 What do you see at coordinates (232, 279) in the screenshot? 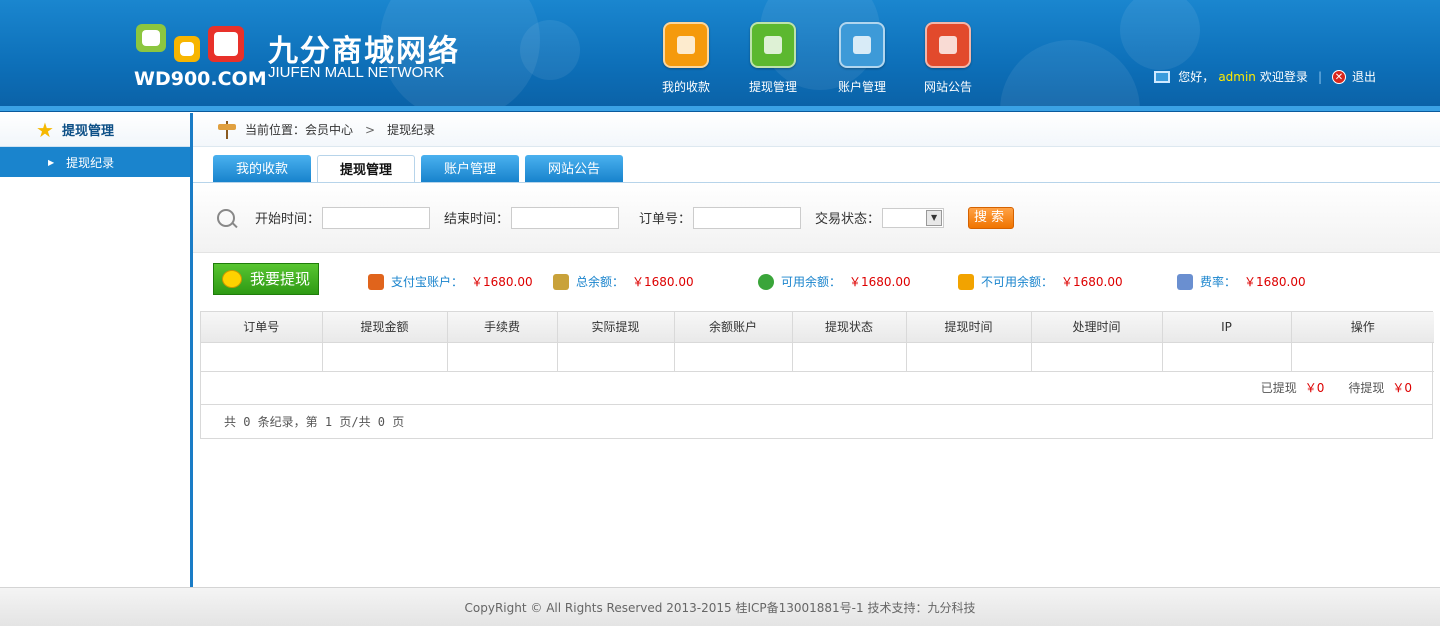
I see `coins-icon` at bounding box center [232, 279].